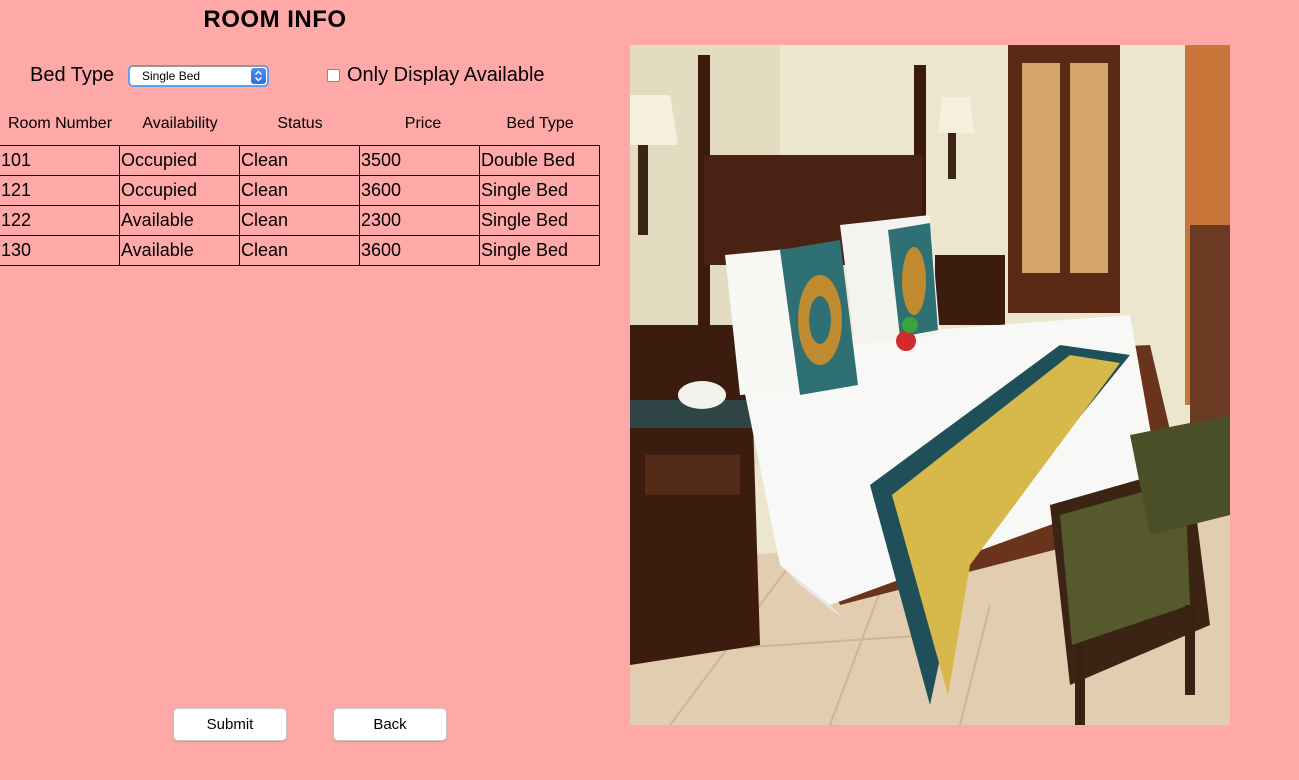  I want to click on bed-type-select: Single Bed, so click(198, 76).